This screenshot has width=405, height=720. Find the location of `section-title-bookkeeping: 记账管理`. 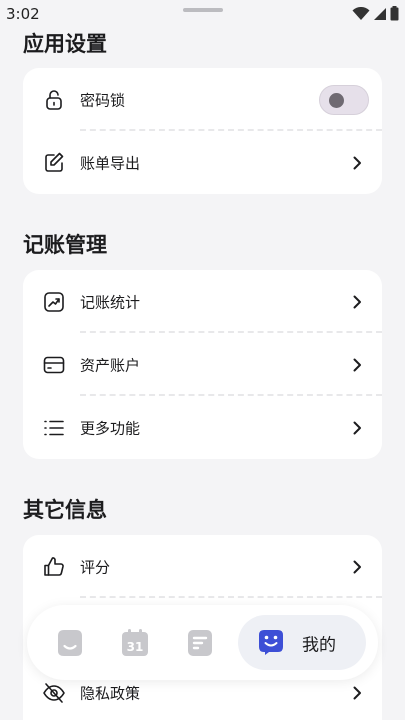

section-title-bookkeeping: 记账管理 is located at coordinates (65, 245).